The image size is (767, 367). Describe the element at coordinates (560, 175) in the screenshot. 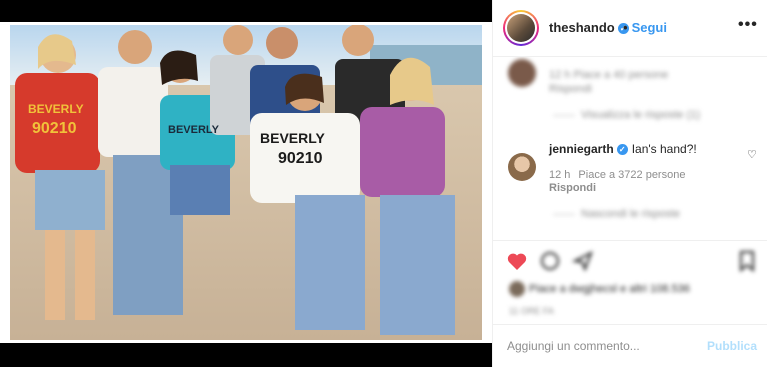

I see `comment-time: 12 h` at that location.